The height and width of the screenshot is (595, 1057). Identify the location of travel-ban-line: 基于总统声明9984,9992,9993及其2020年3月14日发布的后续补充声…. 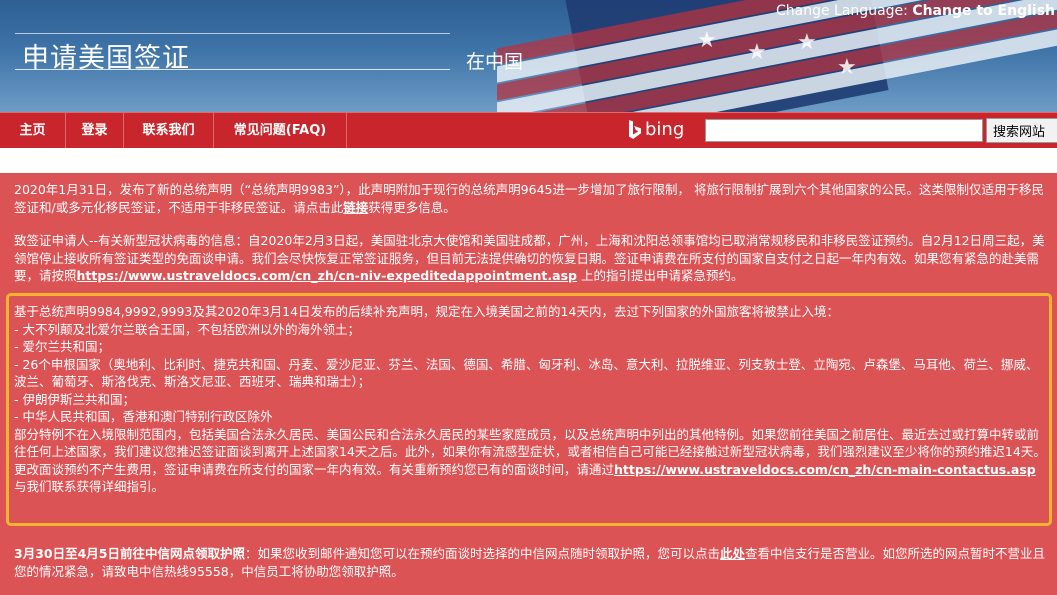
(426, 311).